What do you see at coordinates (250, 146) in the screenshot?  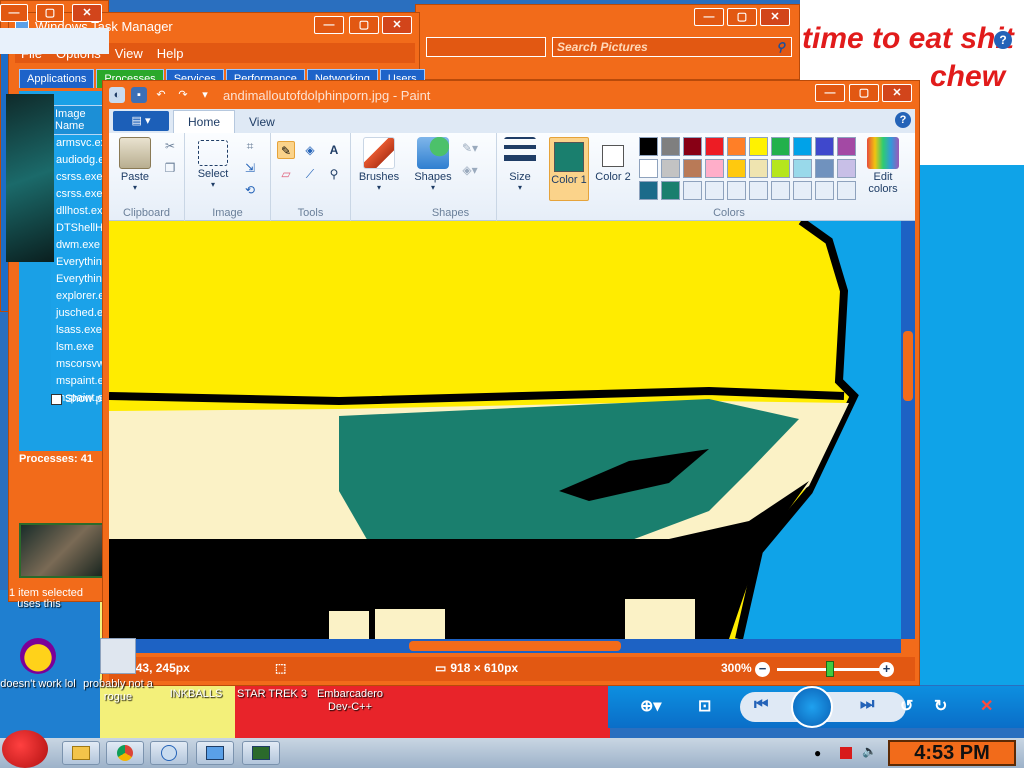 I see `crop-icon: ⌗` at bounding box center [250, 146].